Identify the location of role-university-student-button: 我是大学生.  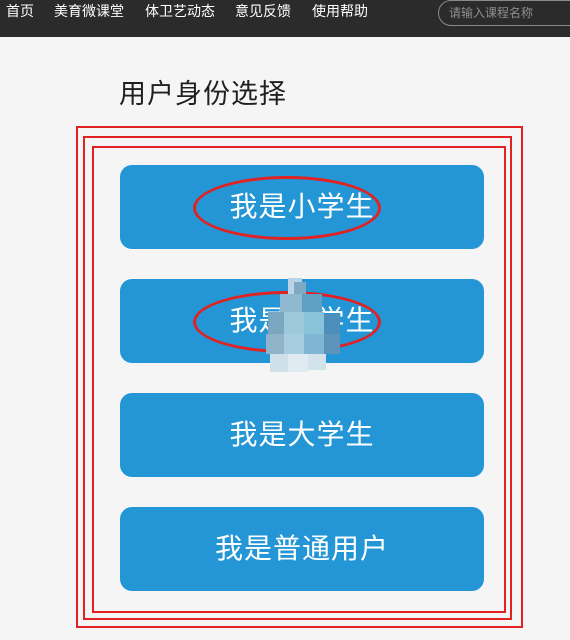
(302, 435).